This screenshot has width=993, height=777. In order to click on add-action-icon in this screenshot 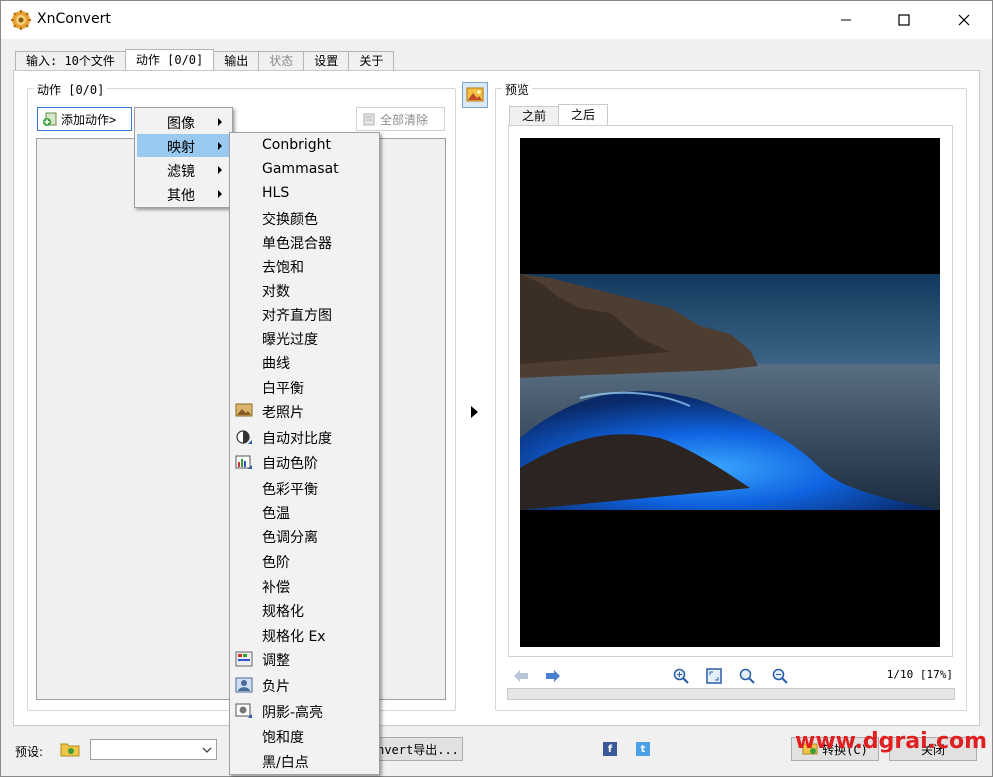, I will do `click(50, 119)`.